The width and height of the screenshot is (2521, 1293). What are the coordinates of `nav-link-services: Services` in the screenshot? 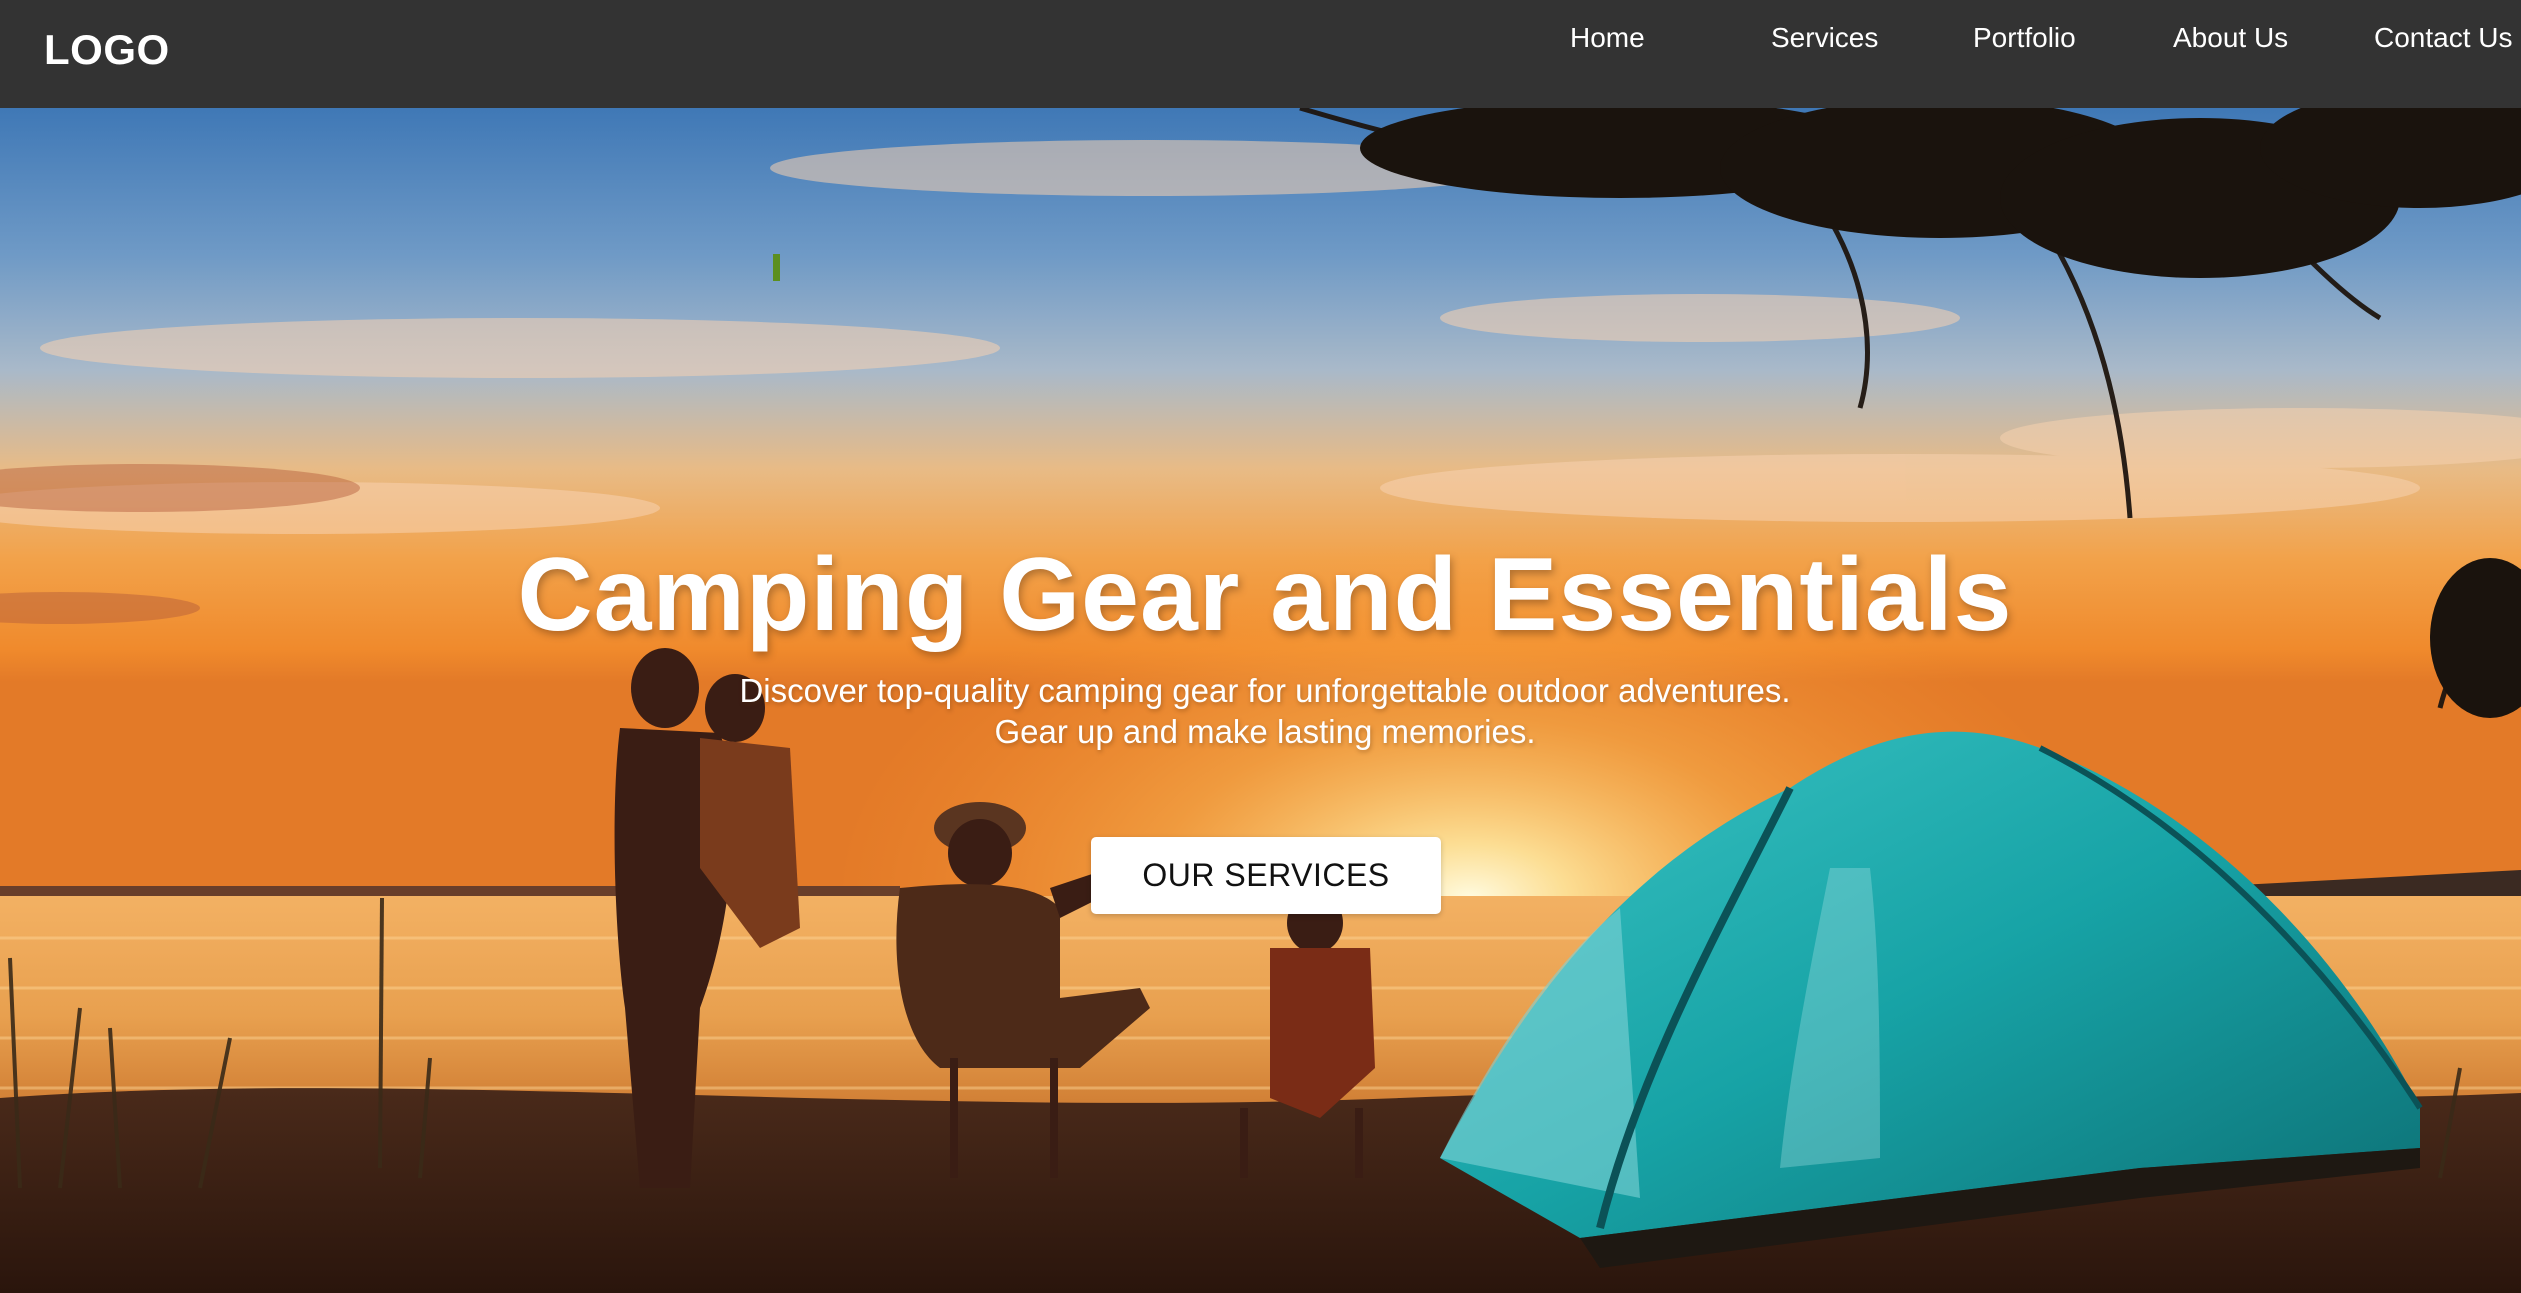 It's located at (1824, 38).